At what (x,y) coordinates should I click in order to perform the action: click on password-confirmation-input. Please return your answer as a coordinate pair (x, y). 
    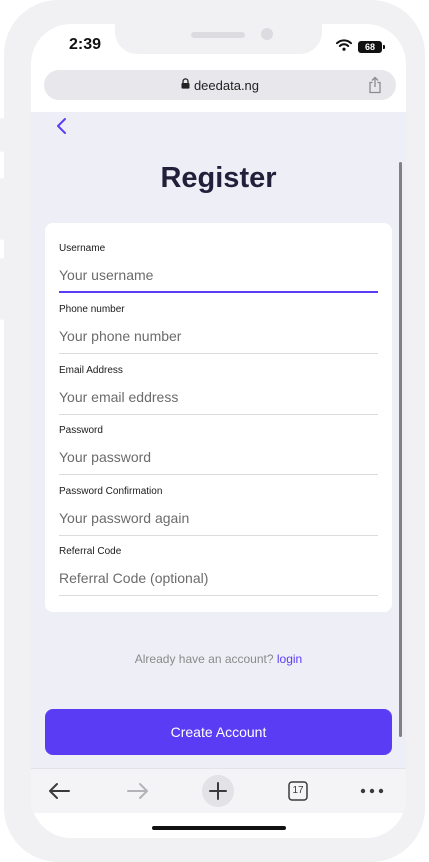
    Looking at the image, I should click on (218, 518).